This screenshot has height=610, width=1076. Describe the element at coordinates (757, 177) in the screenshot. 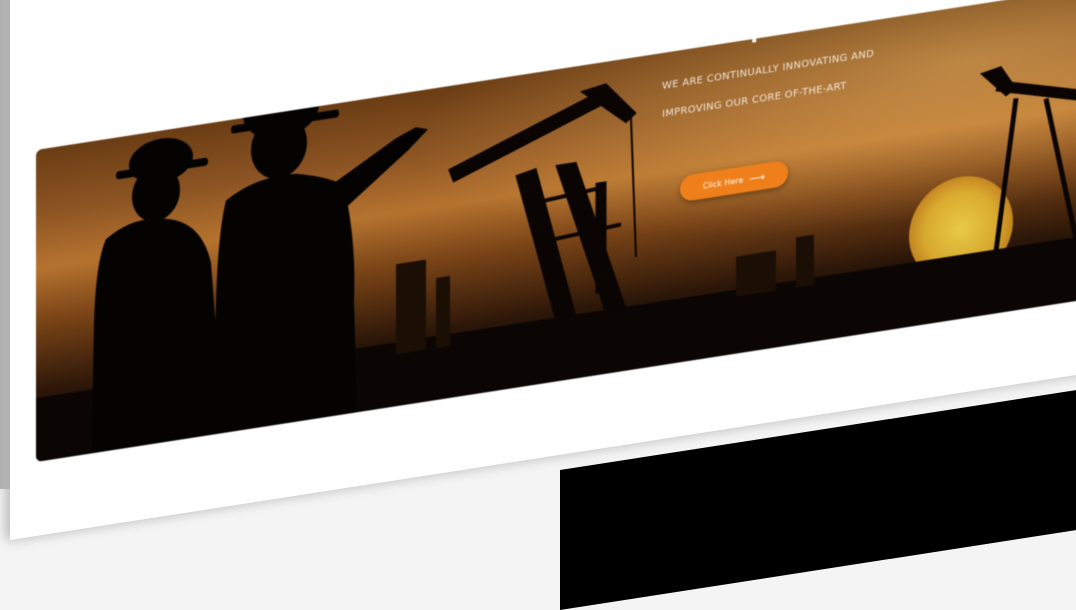

I see `arrow-right-icon: ⟶` at that location.